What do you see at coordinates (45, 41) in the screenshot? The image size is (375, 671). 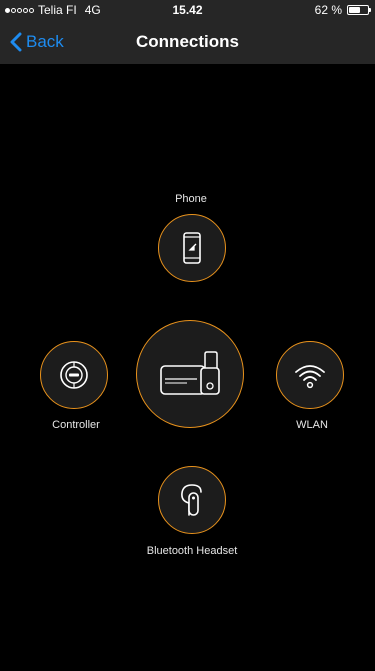 I see `back-label: Back` at bounding box center [45, 41].